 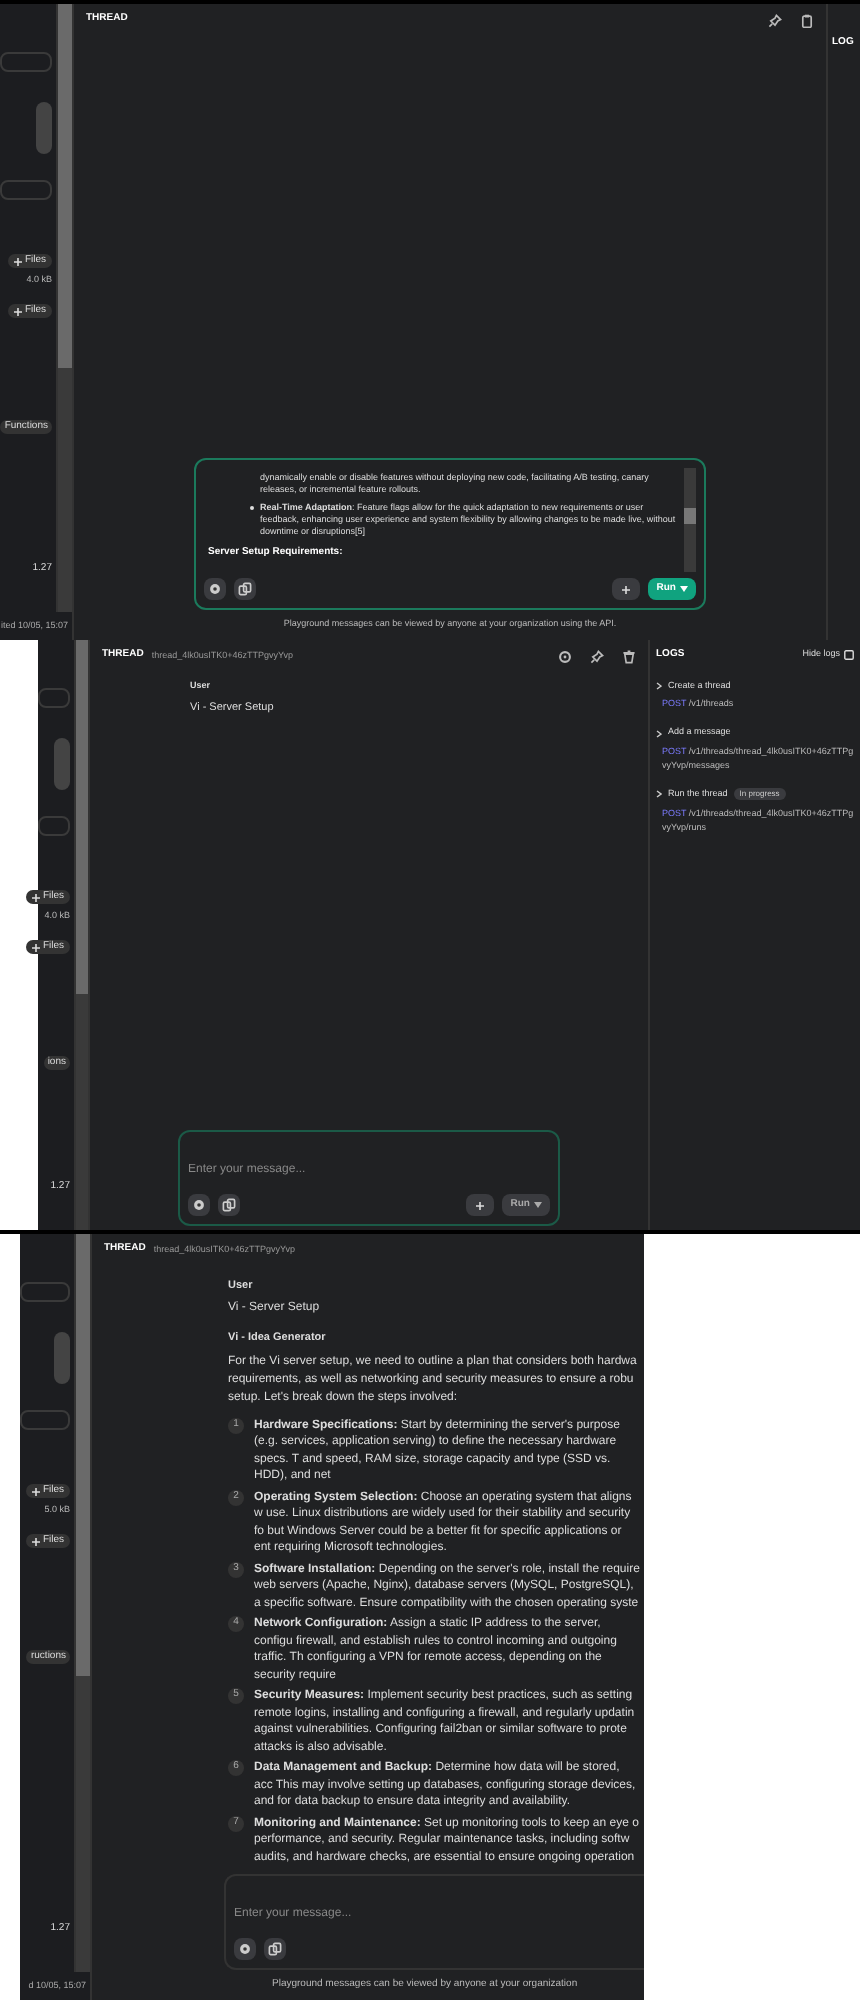 What do you see at coordinates (849, 655) in the screenshot?
I see `panel-icon` at bounding box center [849, 655].